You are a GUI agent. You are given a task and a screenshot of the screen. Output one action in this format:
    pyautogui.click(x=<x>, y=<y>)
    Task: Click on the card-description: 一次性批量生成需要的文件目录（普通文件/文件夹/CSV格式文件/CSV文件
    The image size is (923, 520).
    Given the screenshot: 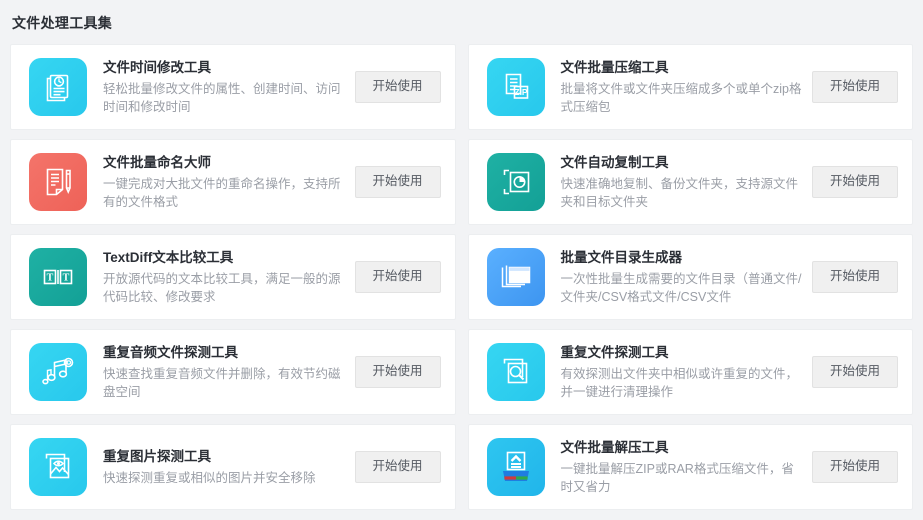 What is the action you would take?
    pyautogui.click(x=681, y=288)
    